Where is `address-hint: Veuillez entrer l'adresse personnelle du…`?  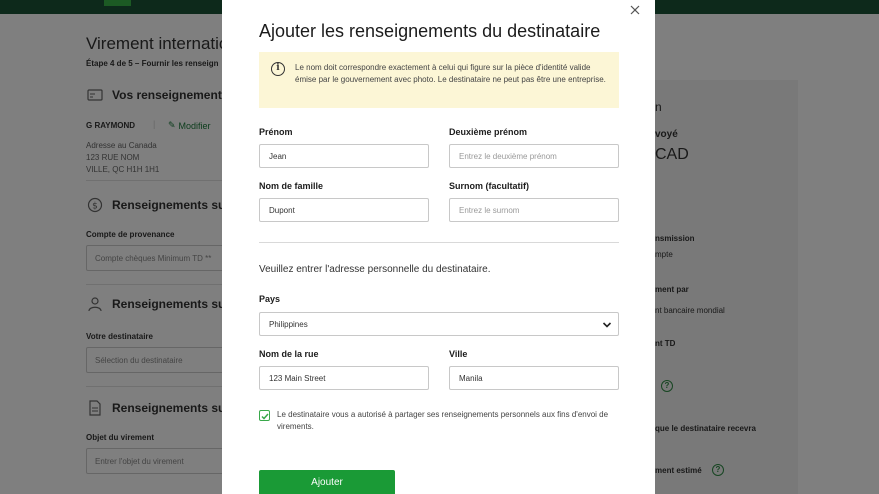 address-hint: Veuillez entrer l'adresse personnelle du… is located at coordinates (375, 269).